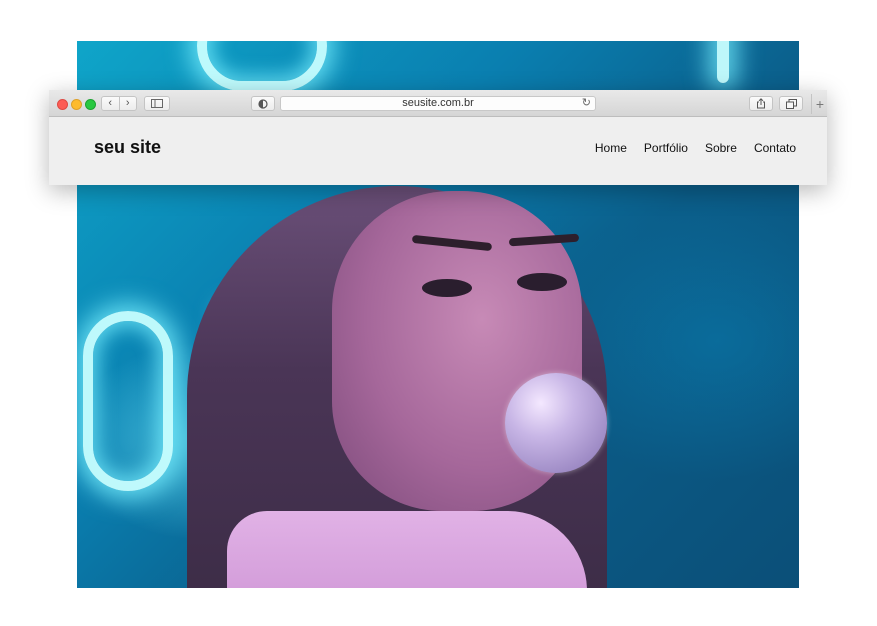 This screenshot has width=877, height=626. What do you see at coordinates (556, 423) in the screenshot?
I see `bubblegum-bubble` at bounding box center [556, 423].